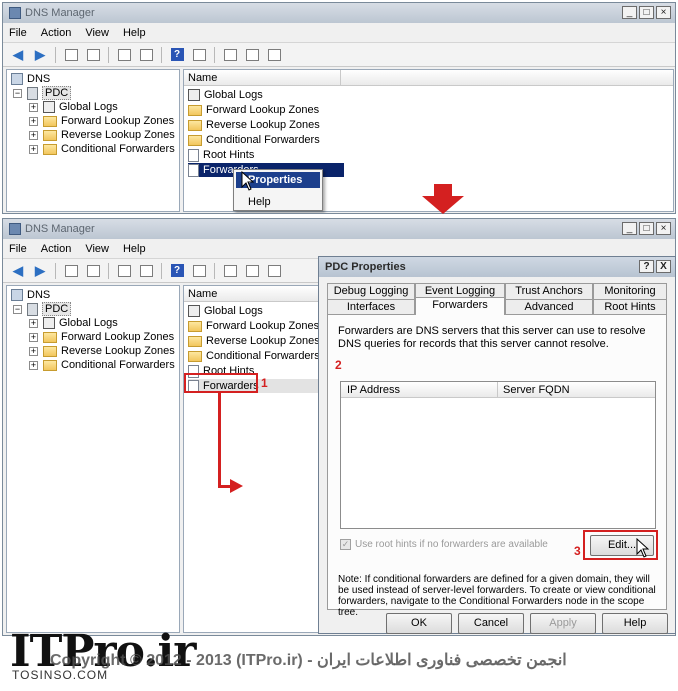 This screenshot has height=691, width=678. Describe the element at coordinates (371, 307) in the screenshot. I see `tab-interfaces: Interfaces` at that location.